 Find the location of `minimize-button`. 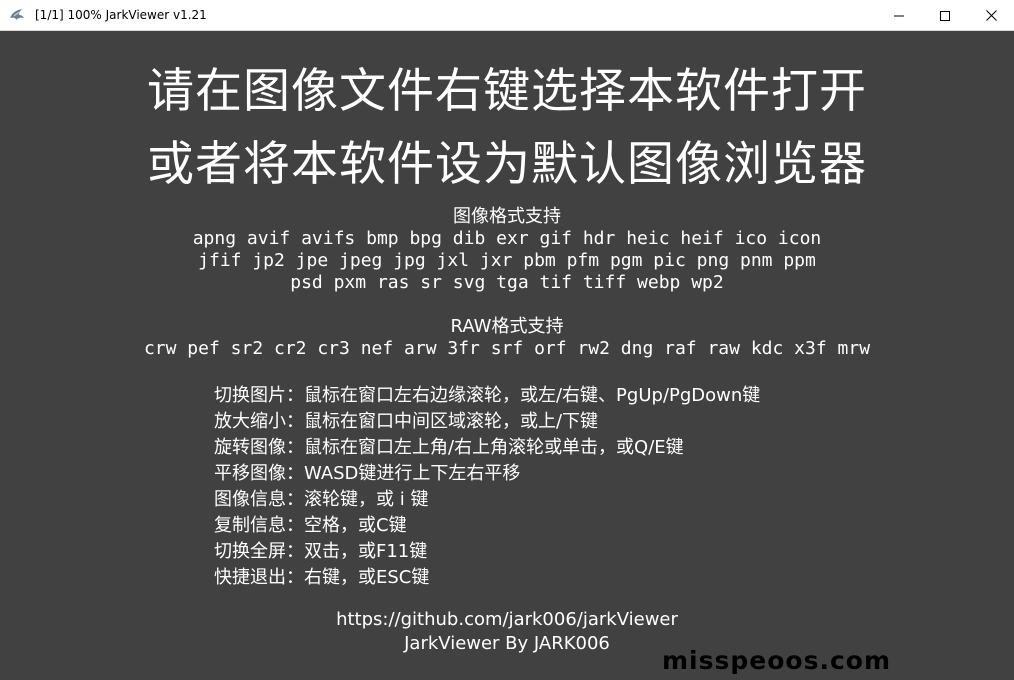

minimize-button is located at coordinates (899, 15).